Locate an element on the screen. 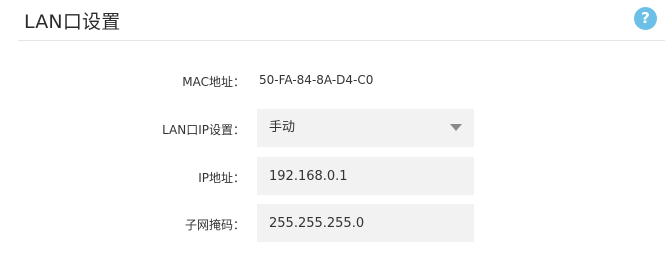  chevron-down-icon is located at coordinates (456, 127).